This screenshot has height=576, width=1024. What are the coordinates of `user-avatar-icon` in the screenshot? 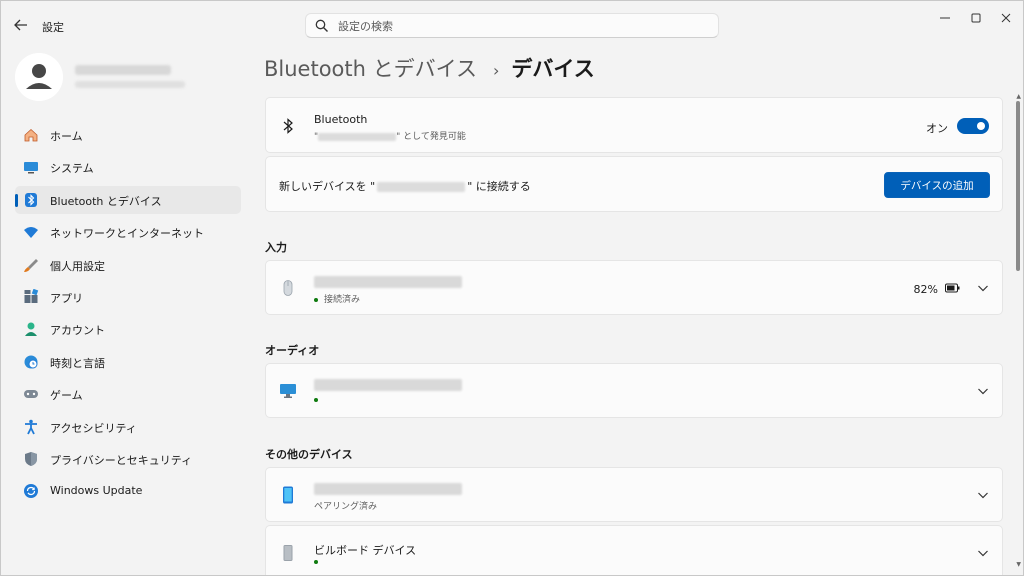 It's located at (39, 77).